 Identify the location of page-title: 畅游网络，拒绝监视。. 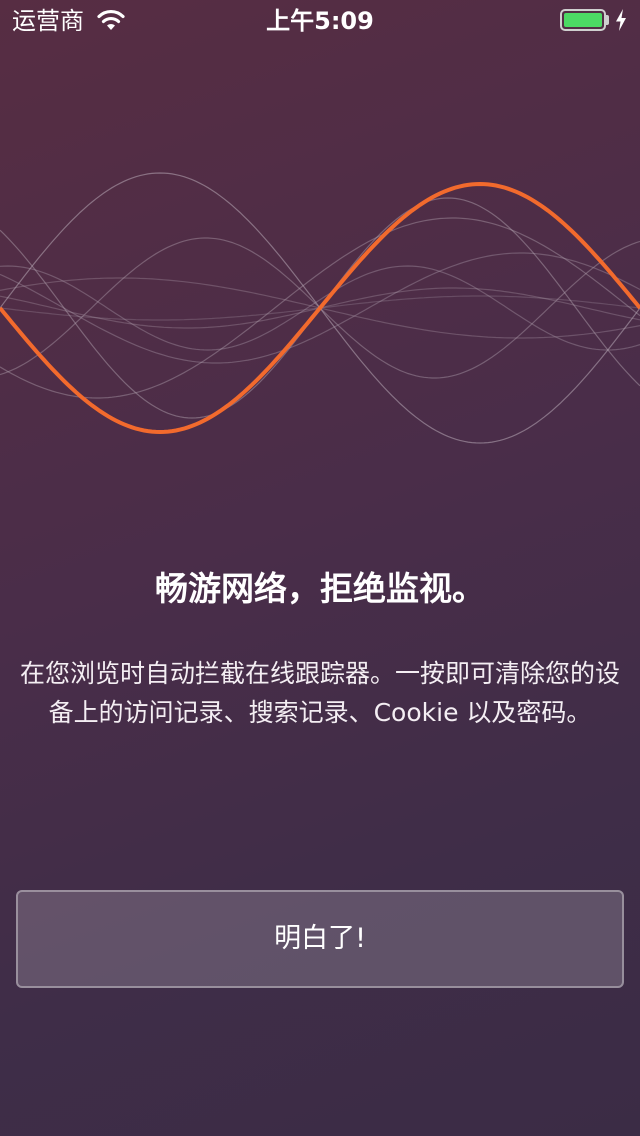
(320, 588).